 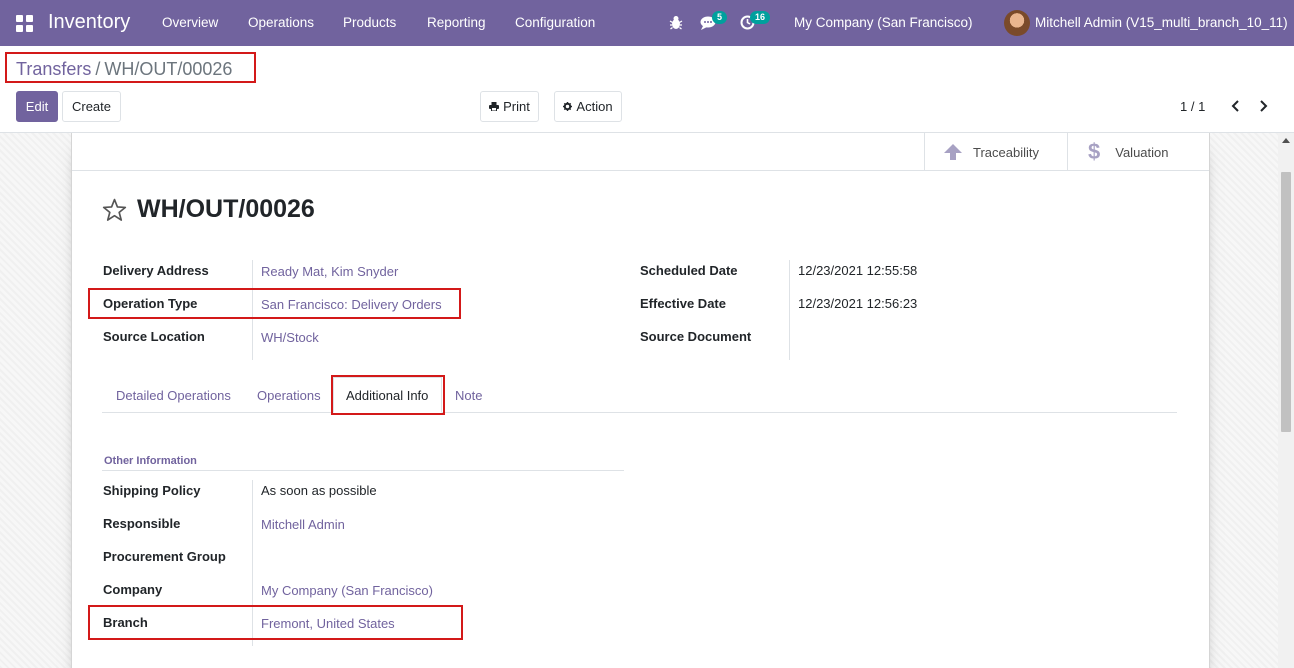 I want to click on user-avatar, so click(x=1017, y=23).